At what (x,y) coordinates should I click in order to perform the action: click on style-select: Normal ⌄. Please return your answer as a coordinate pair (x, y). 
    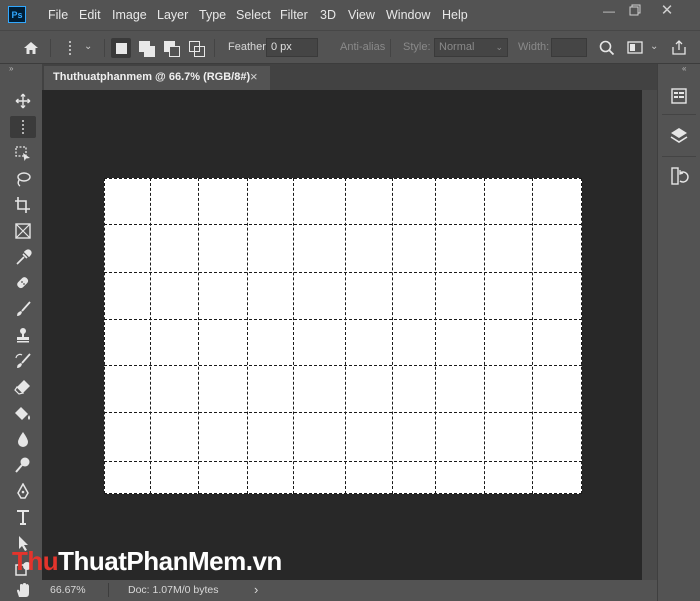
    Looking at the image, I should click on (471, 47).